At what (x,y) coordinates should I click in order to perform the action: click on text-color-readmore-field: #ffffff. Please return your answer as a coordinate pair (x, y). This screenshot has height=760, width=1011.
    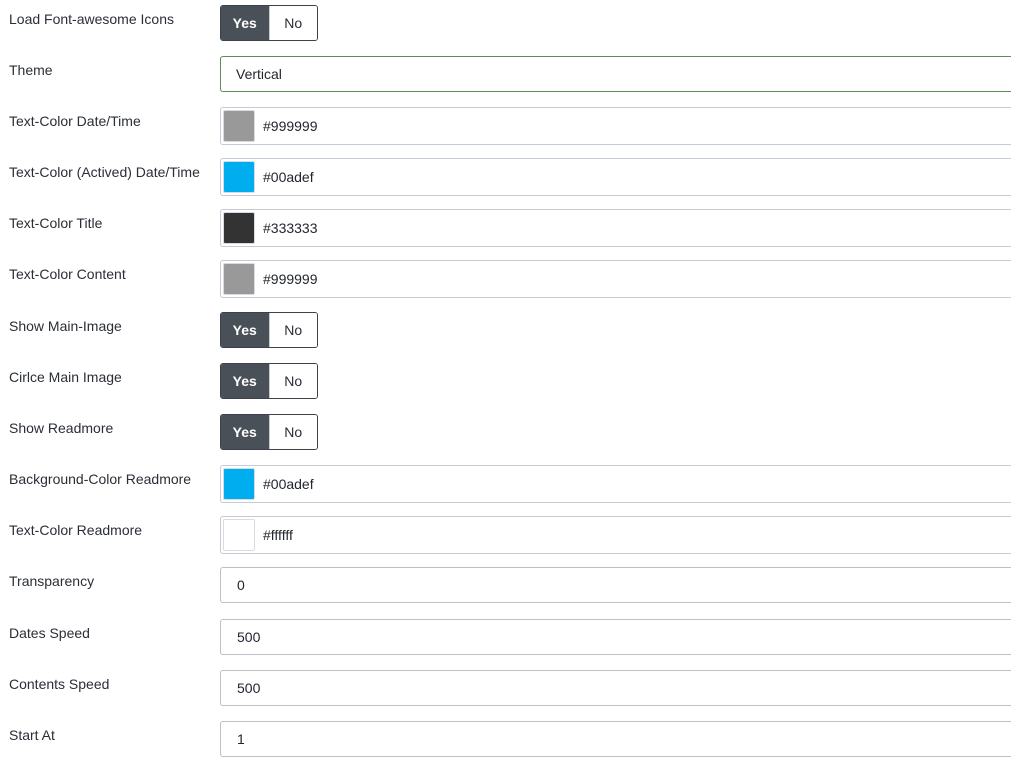
    Looking at the image, I should click on (615, 535).